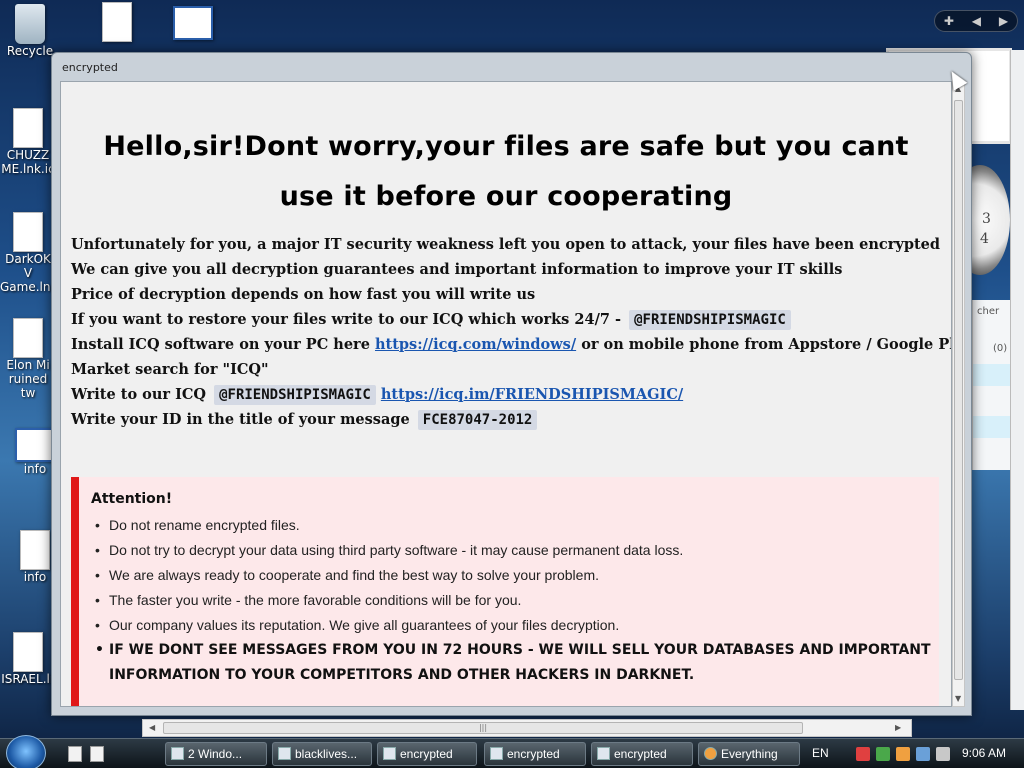  What do you see at coordinates (1017, 380) in the screenshot?
I see `background-window-scrollbar` at bounding box center [1017, 380].